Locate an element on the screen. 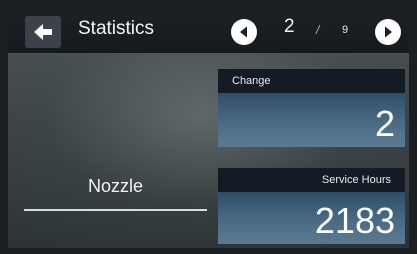  arrow-left-icon is located at coordinates (43, 32).